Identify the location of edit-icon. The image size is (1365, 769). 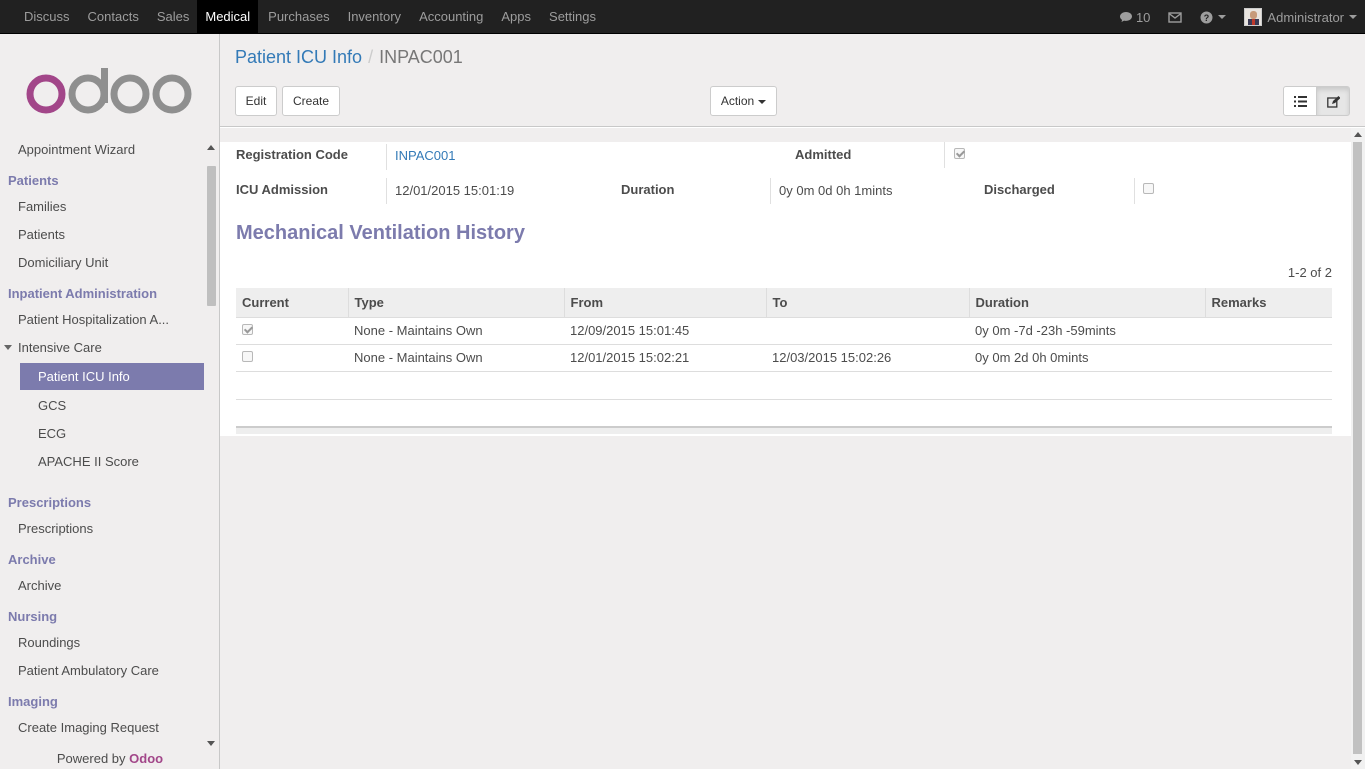
(1333, 101).